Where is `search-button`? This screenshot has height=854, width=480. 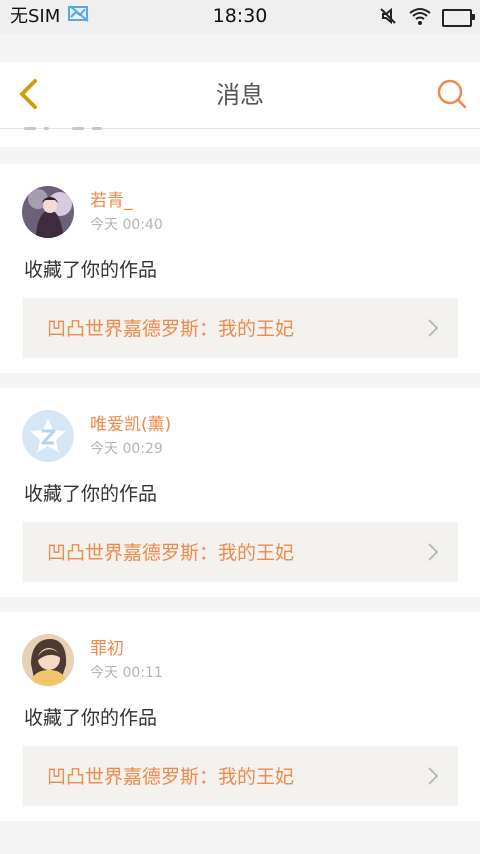
search-button is located at coordinates (452, 94).